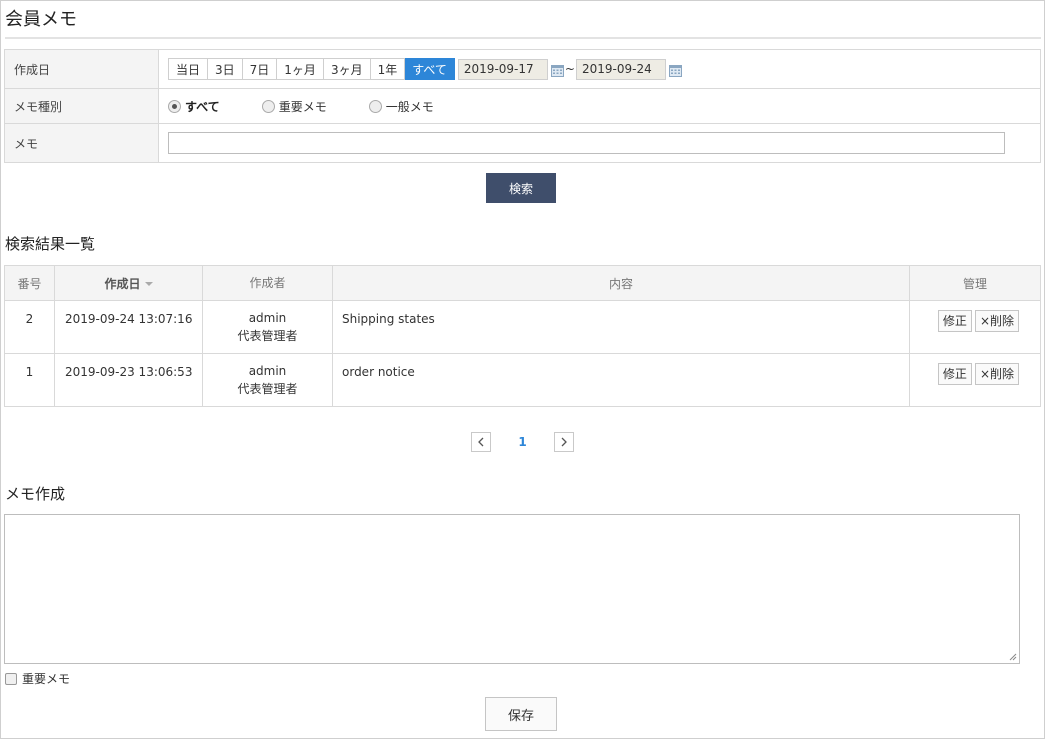 The image size is (1045, 739). I want to click on period-3days-button: 3日, so click(225, 69).